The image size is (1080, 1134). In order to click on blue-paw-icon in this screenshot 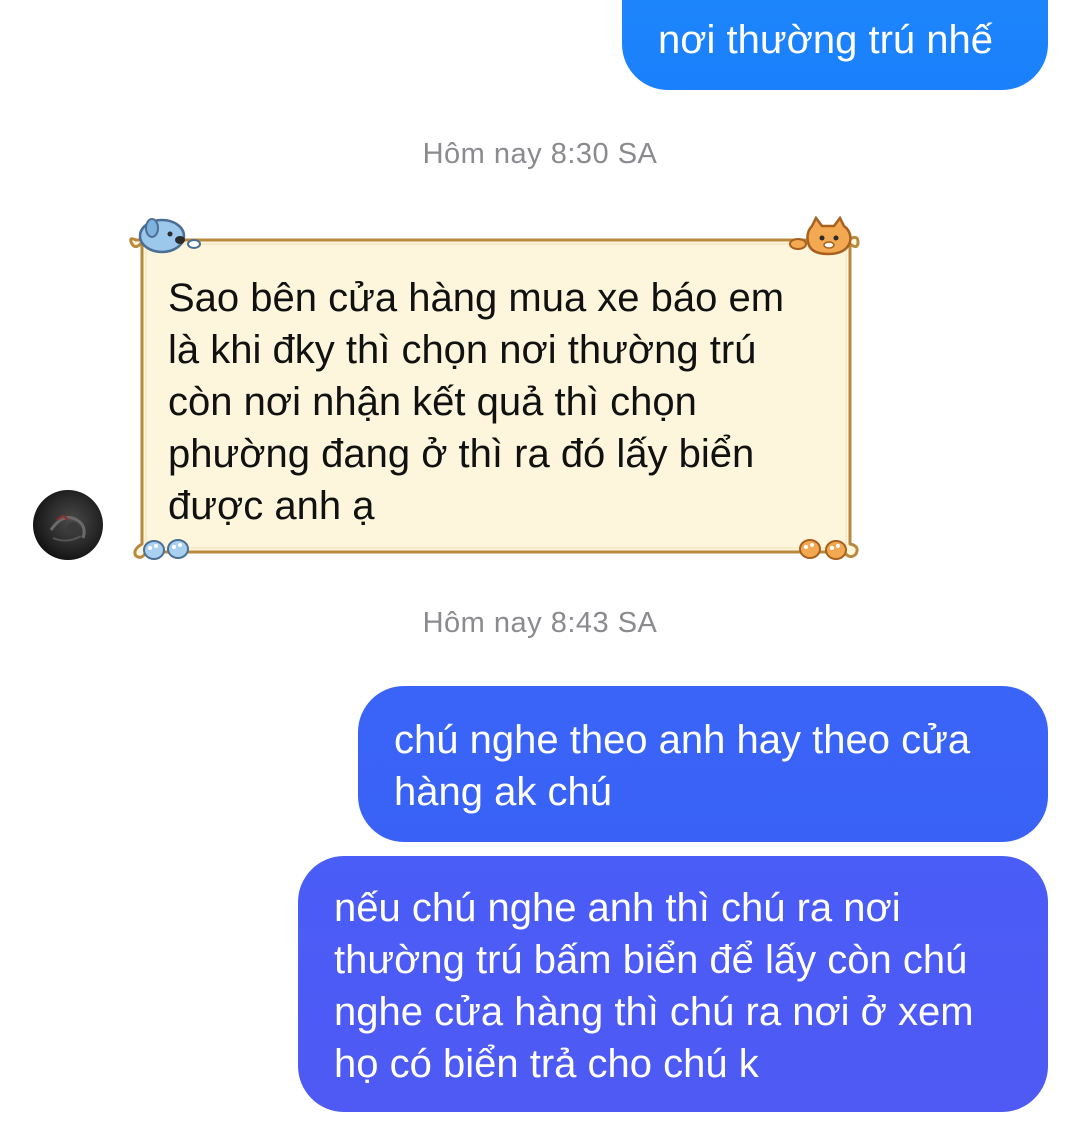, I will do `click(166, 549)`.